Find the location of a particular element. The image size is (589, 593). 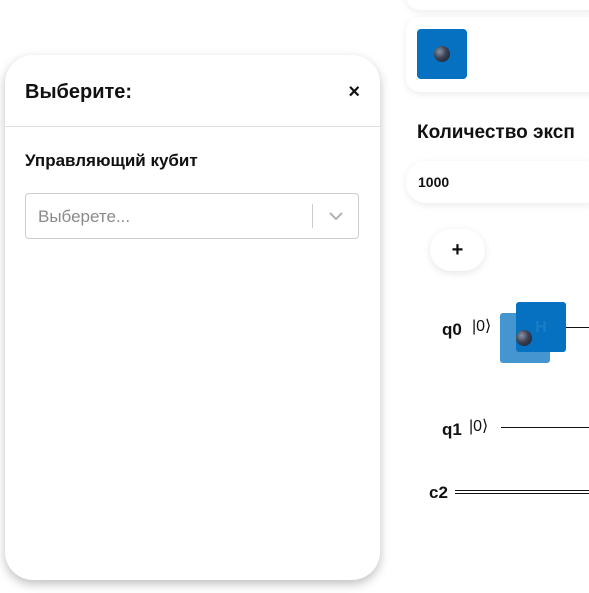

wire-init-q0: |0⟩ is located at coordinates (482, 326).